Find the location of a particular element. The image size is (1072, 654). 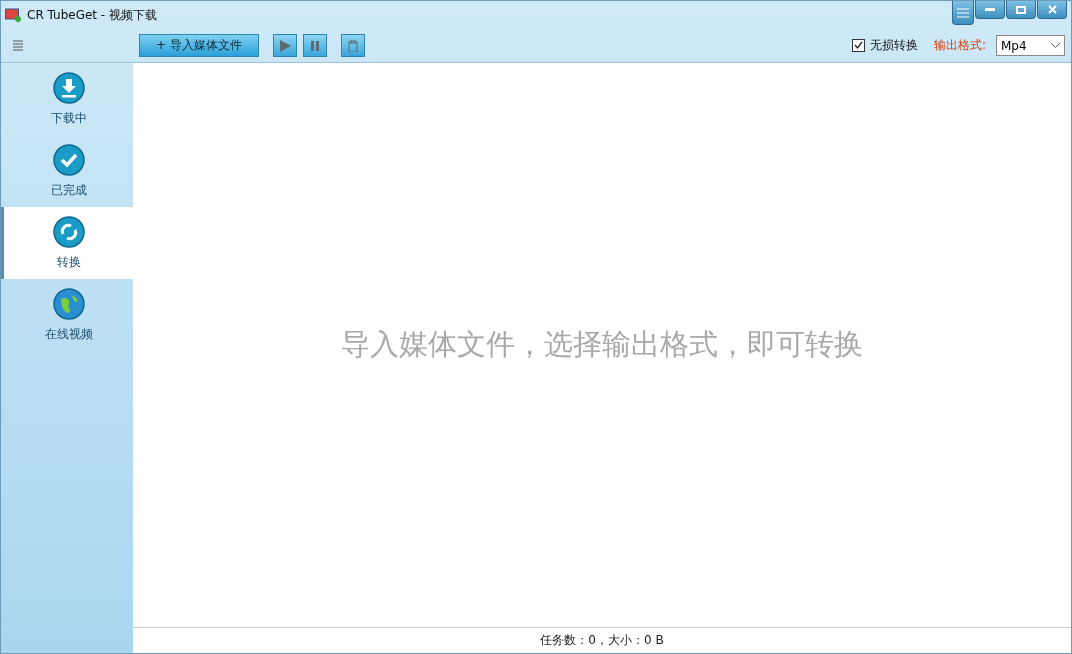

minimize-button is located at coordinates (990, 10).